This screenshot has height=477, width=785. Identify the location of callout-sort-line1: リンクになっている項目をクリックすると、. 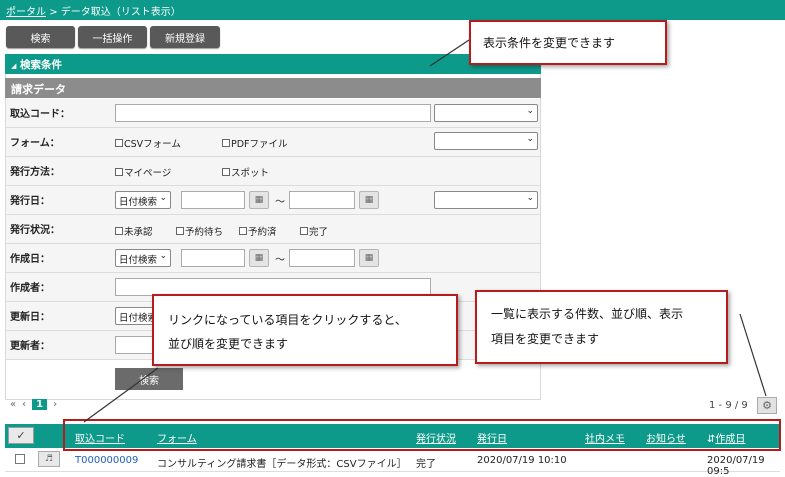
(287, 320).